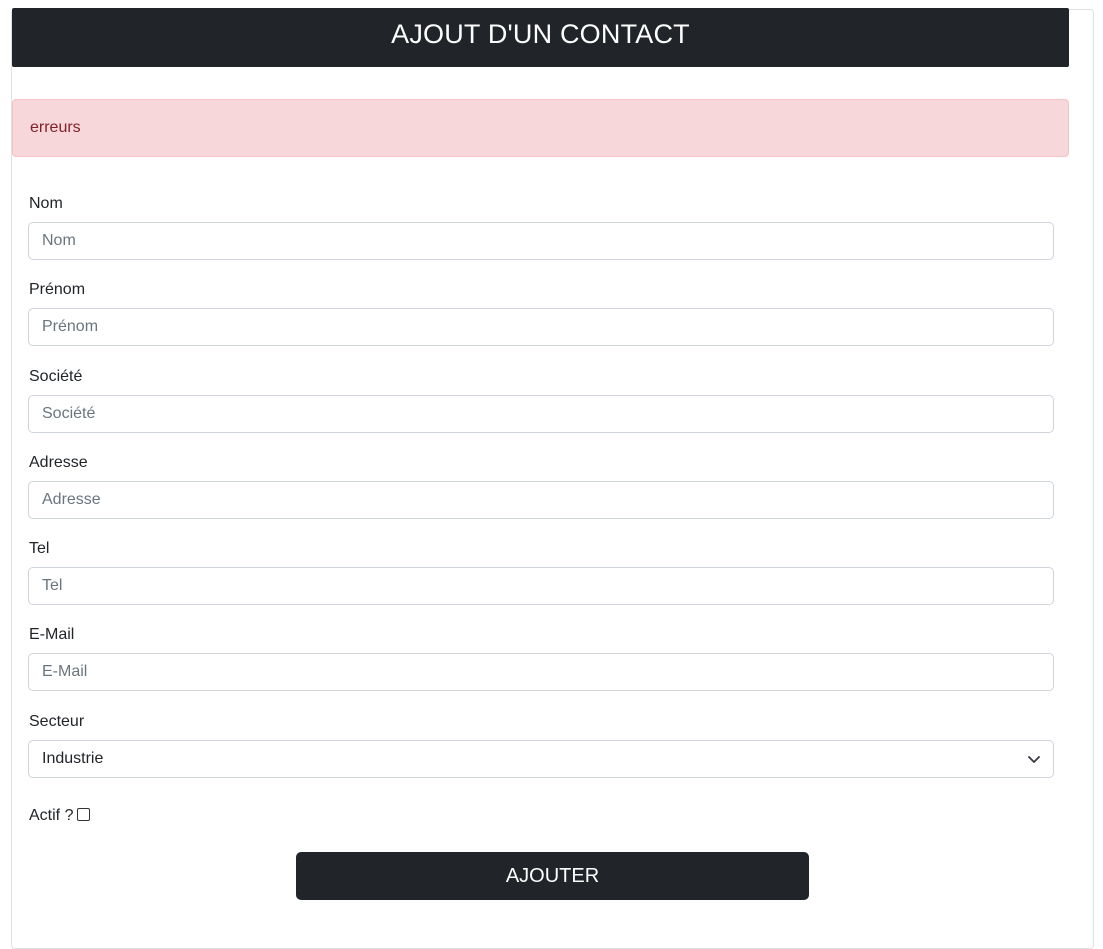 The height and width of the screenshot is (949, 1103). I want to click on prenom-label: Prénom, so click(57, 290).